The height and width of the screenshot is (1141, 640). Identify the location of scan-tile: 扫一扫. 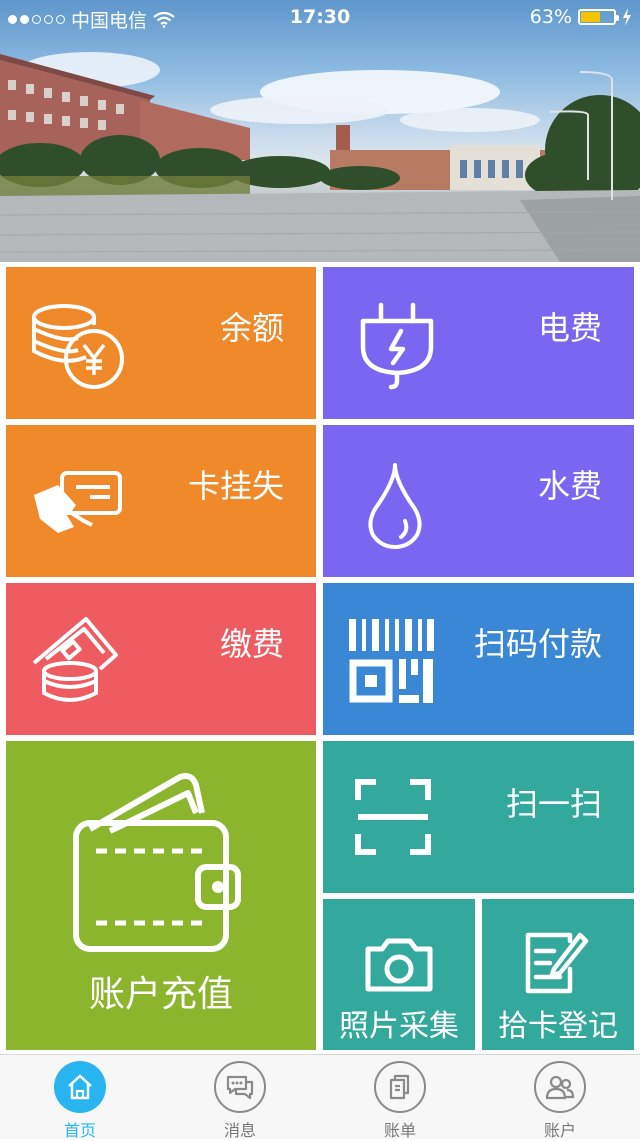
(478, 817).